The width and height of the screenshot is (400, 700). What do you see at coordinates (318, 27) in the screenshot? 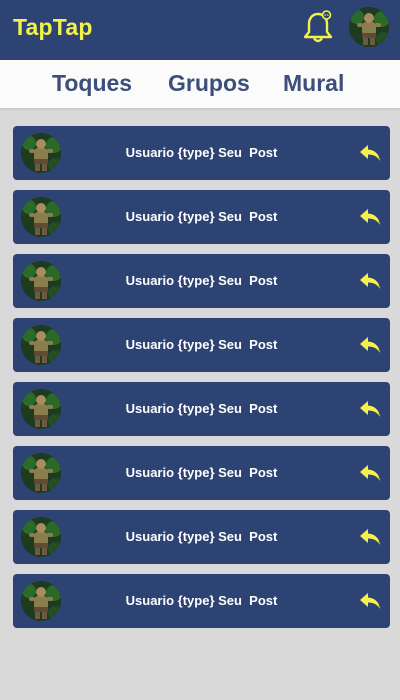
I see `bell-icon` at bounding box center [318, 27].